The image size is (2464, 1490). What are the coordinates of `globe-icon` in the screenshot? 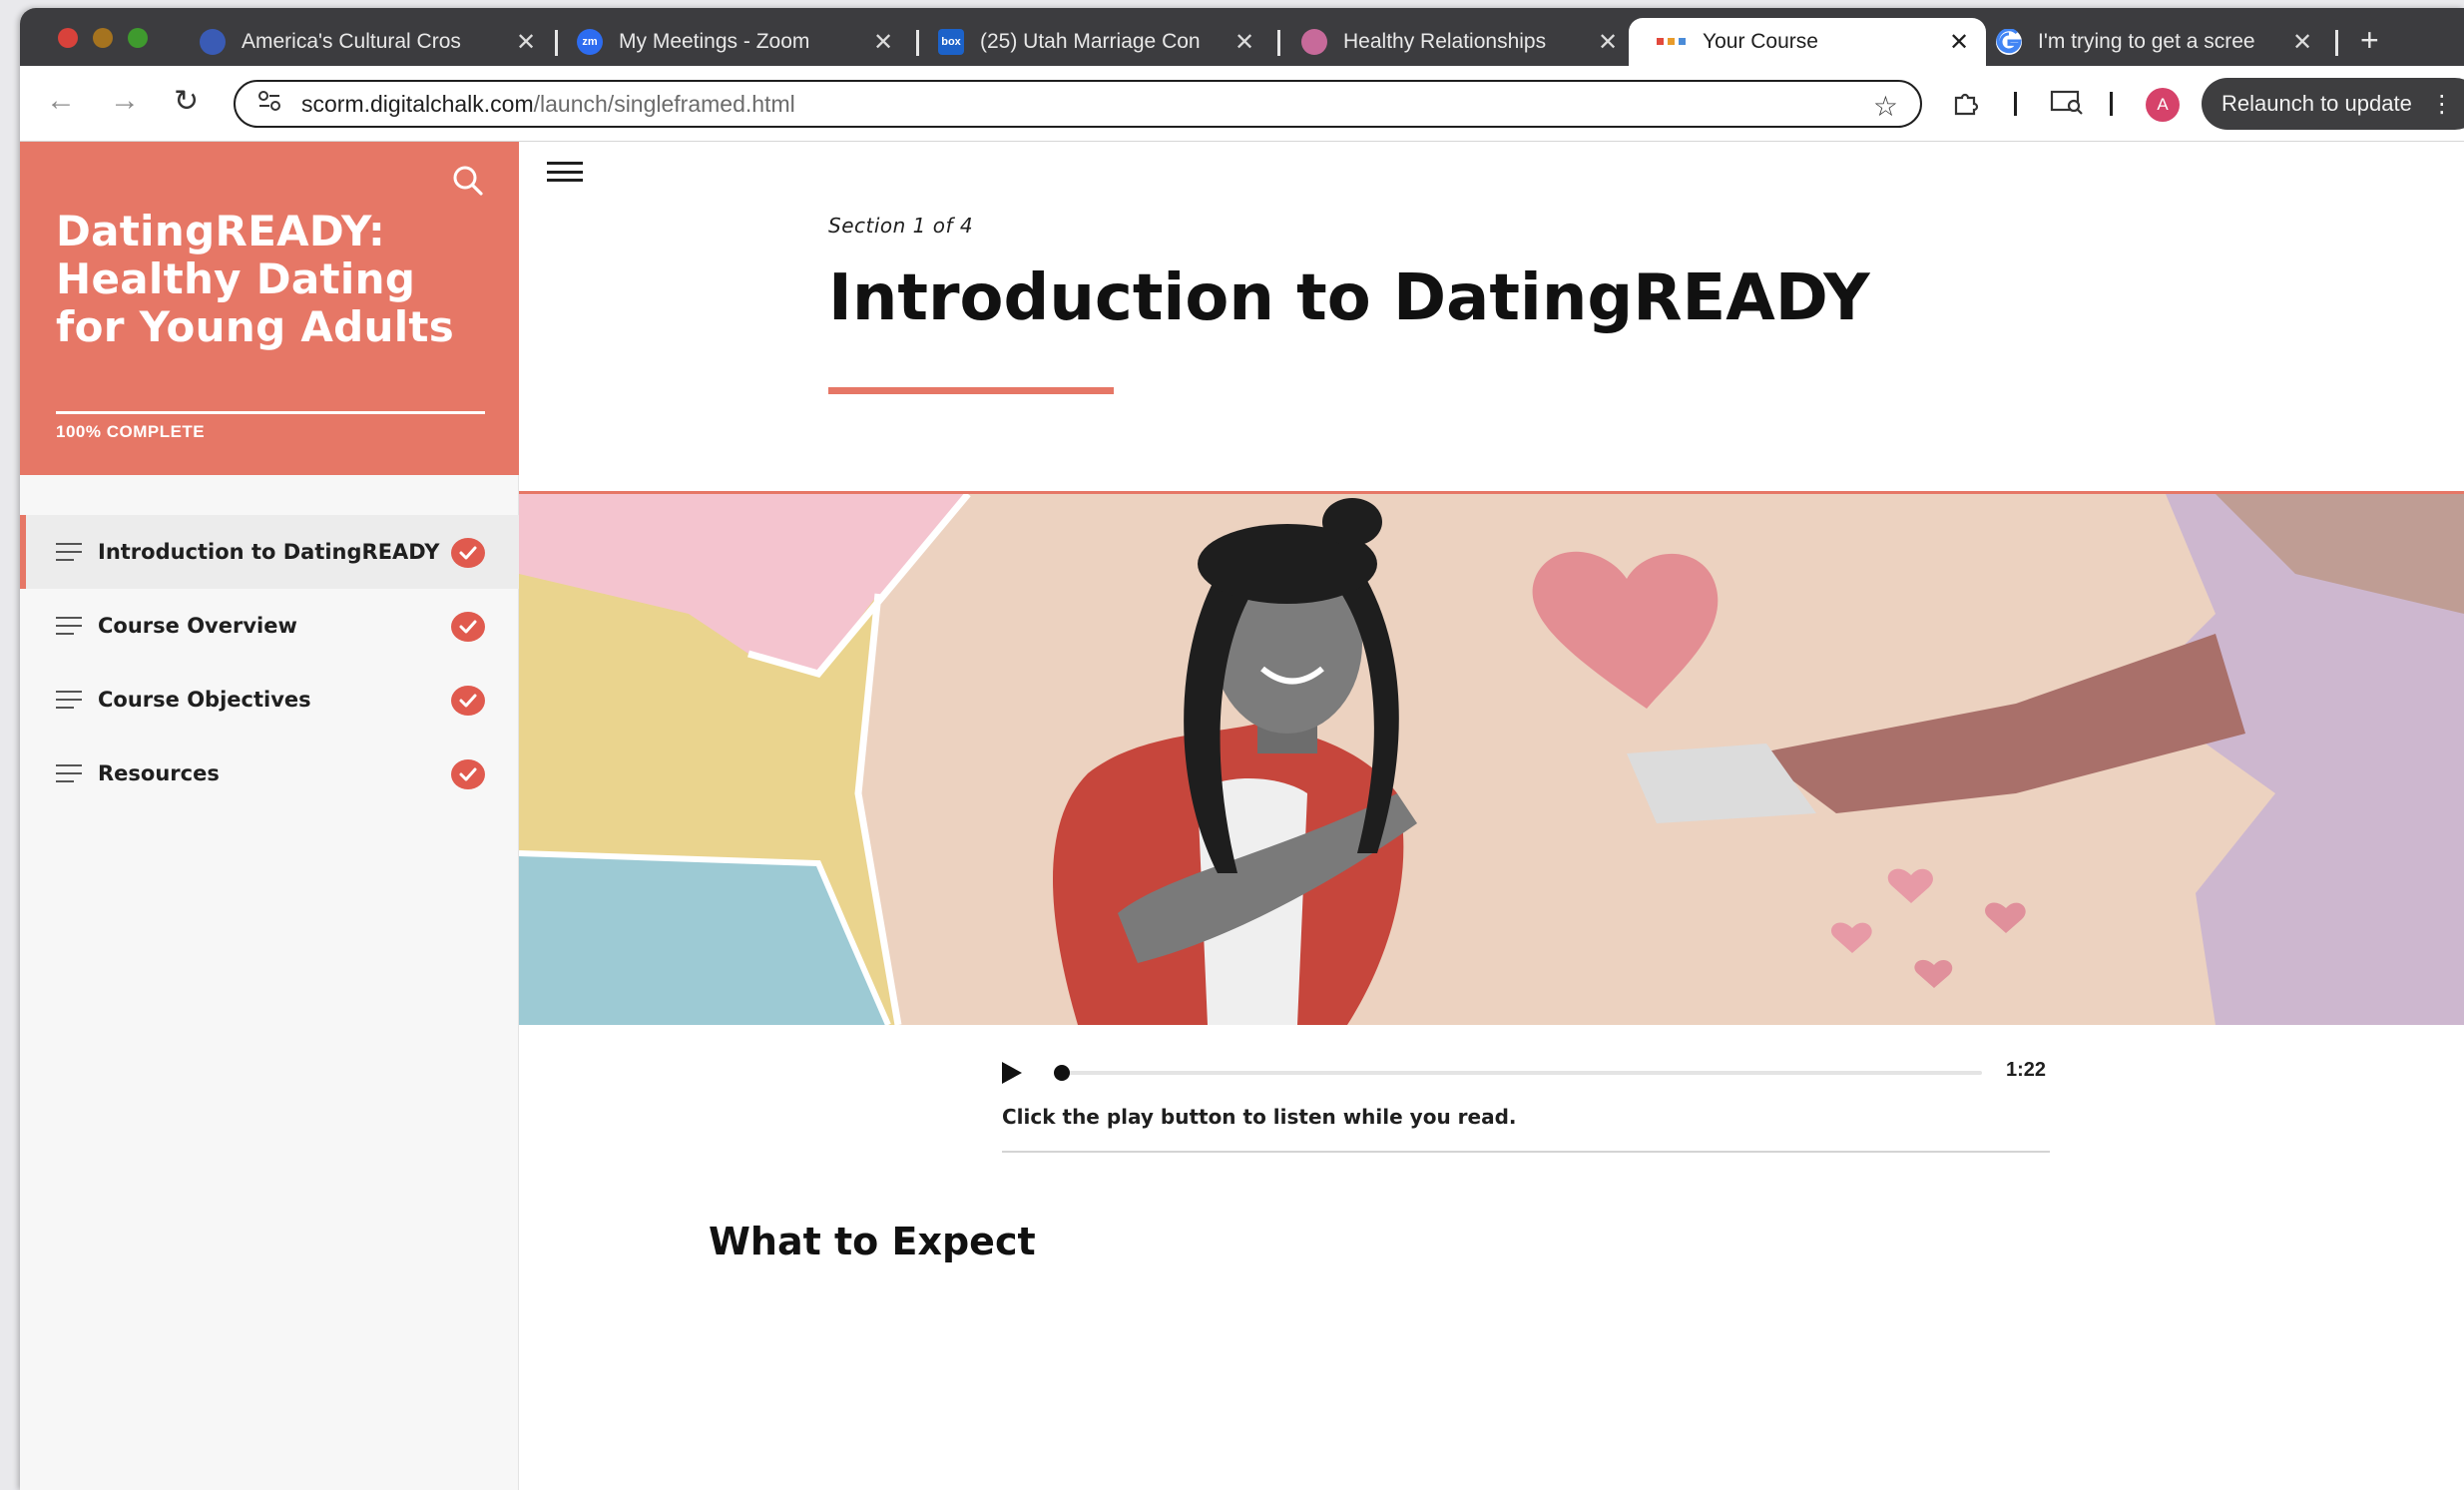 It's located at (213, 42).